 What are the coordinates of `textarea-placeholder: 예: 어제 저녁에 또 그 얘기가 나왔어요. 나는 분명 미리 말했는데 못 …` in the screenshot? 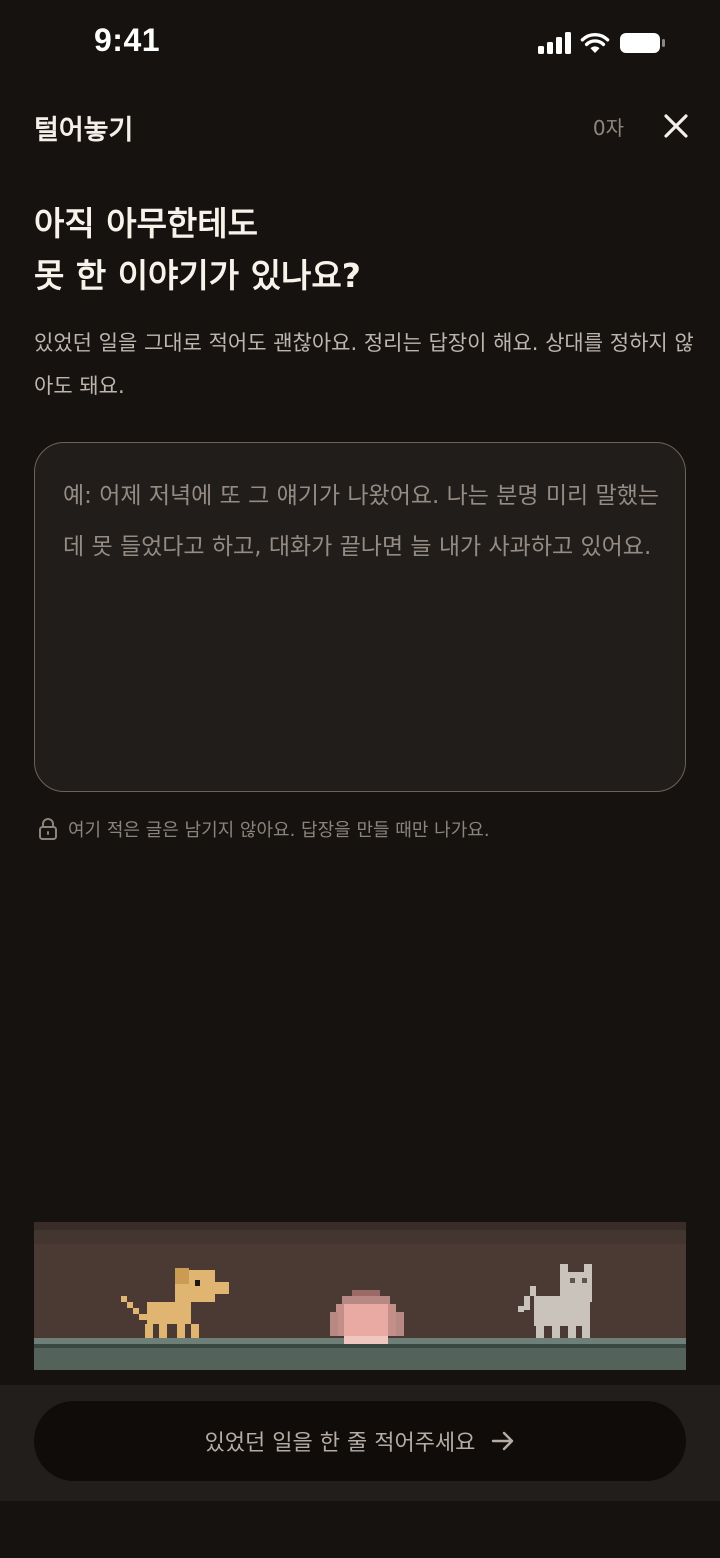 It's located at (361, 521).